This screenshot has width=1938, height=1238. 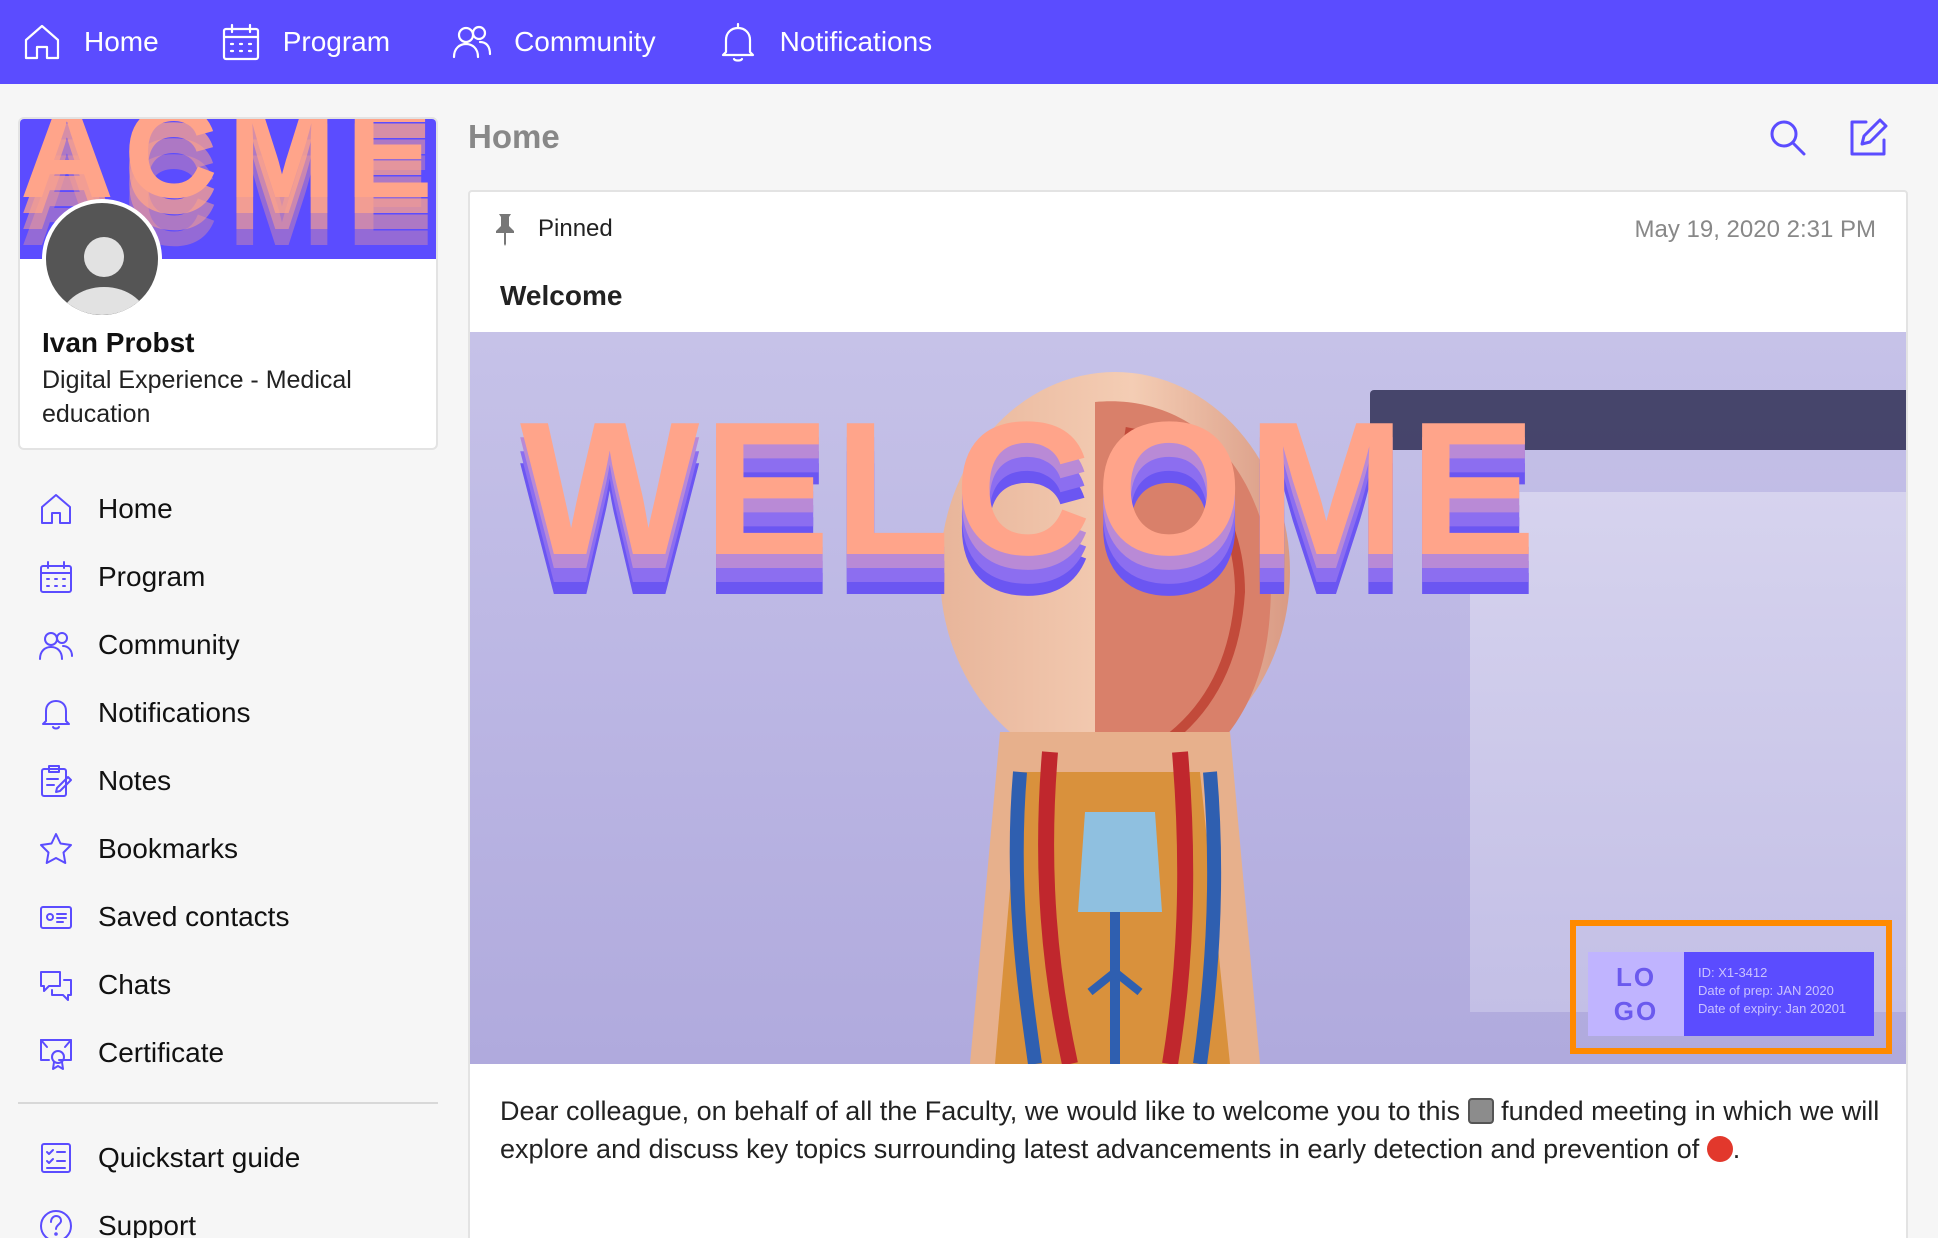 What do you see at coordinates (161, 1052) in the screenshot?
I see `sidebar-item-label: Certificate` at bounding box center [161, 1052].